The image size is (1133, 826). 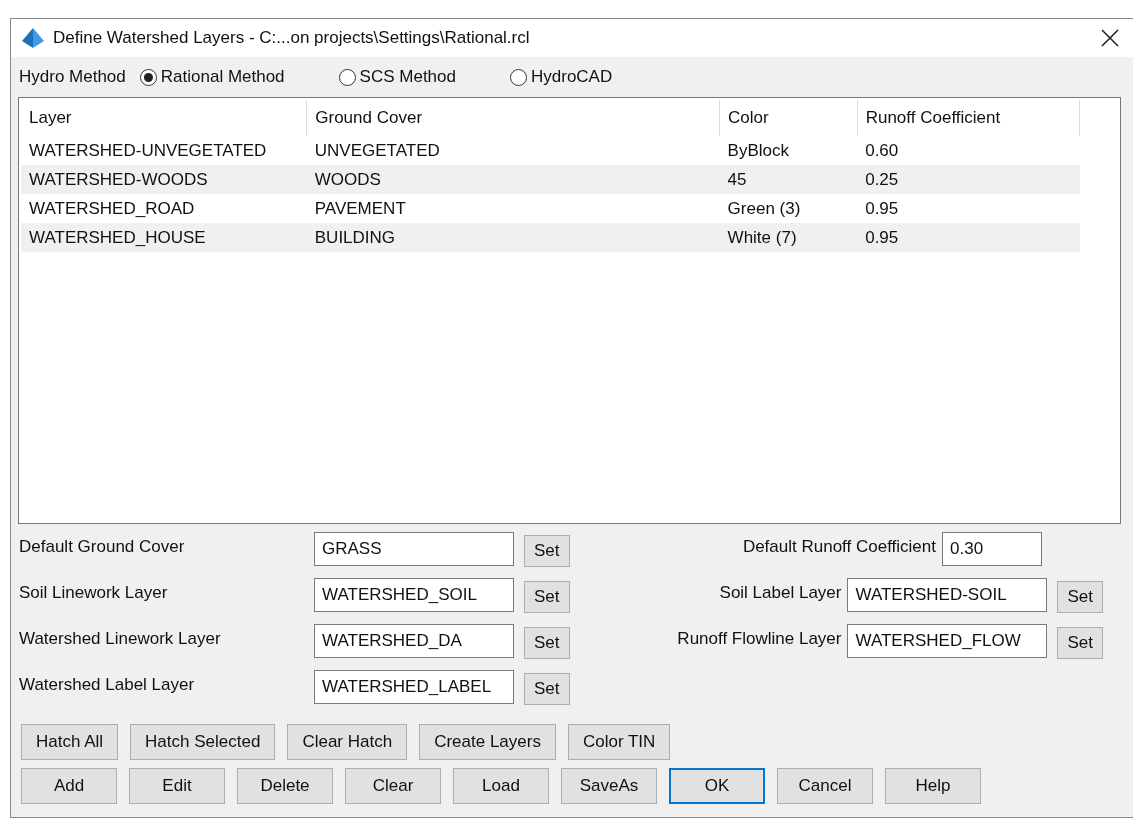 I want to click on pyramid-icon, so click(x=33, y=38).